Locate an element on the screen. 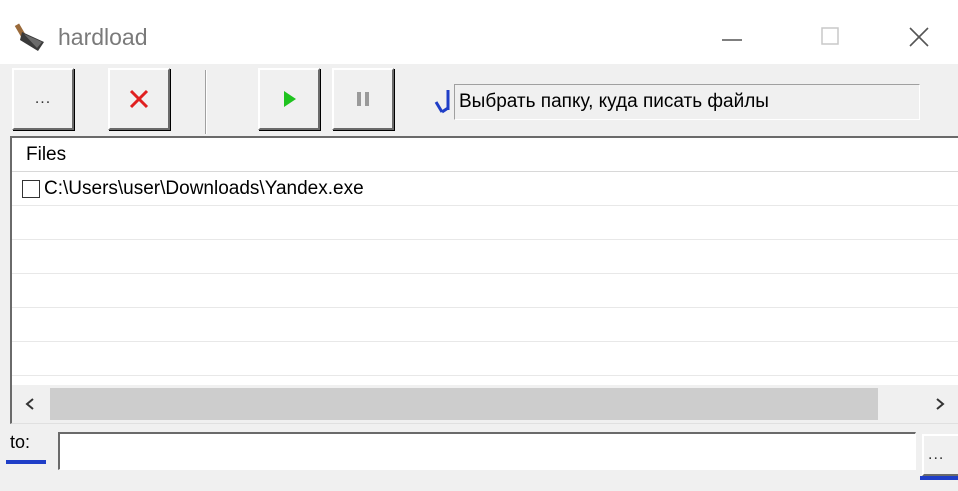 This screenshot has width=958, height=491. status-message: Выбрать папку, куда писать файлы is located at coordinates (687, 102).